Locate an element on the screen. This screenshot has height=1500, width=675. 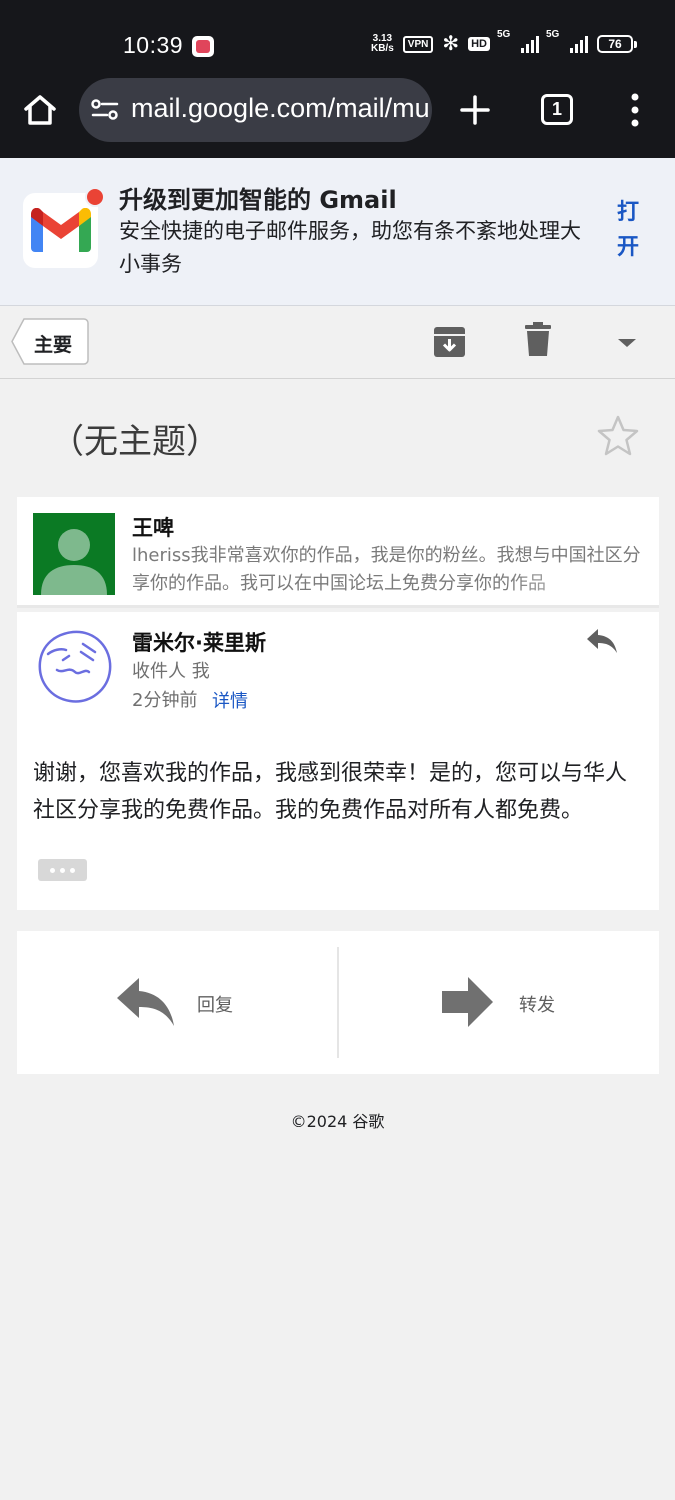
status-bar: 10:39 3.13 KB/s VPN ✻ HD 5G 5G 76 is located at coordinates (337, 39).